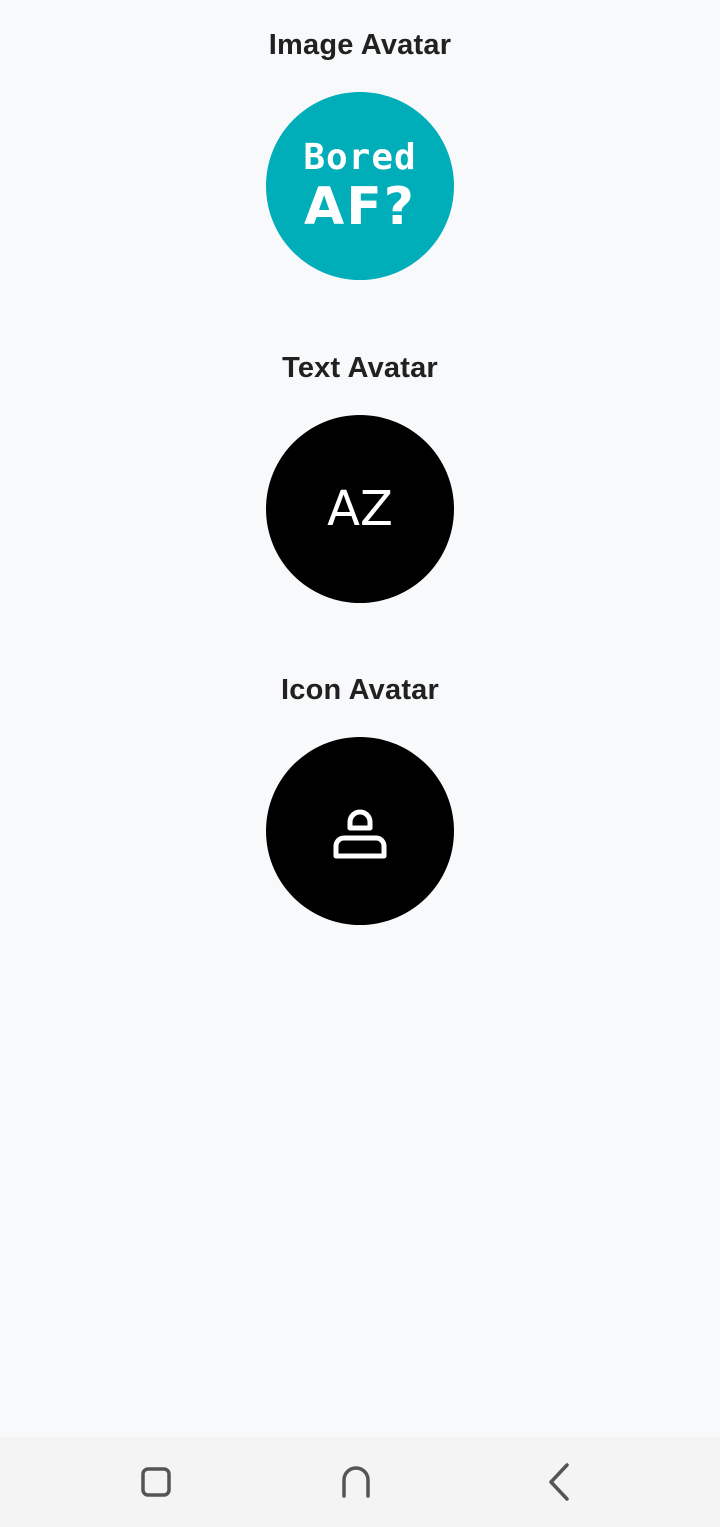 Image resolution: width=720 pixels, height=1527 pixels. I want to click on home-icon, so click(356, 1482).